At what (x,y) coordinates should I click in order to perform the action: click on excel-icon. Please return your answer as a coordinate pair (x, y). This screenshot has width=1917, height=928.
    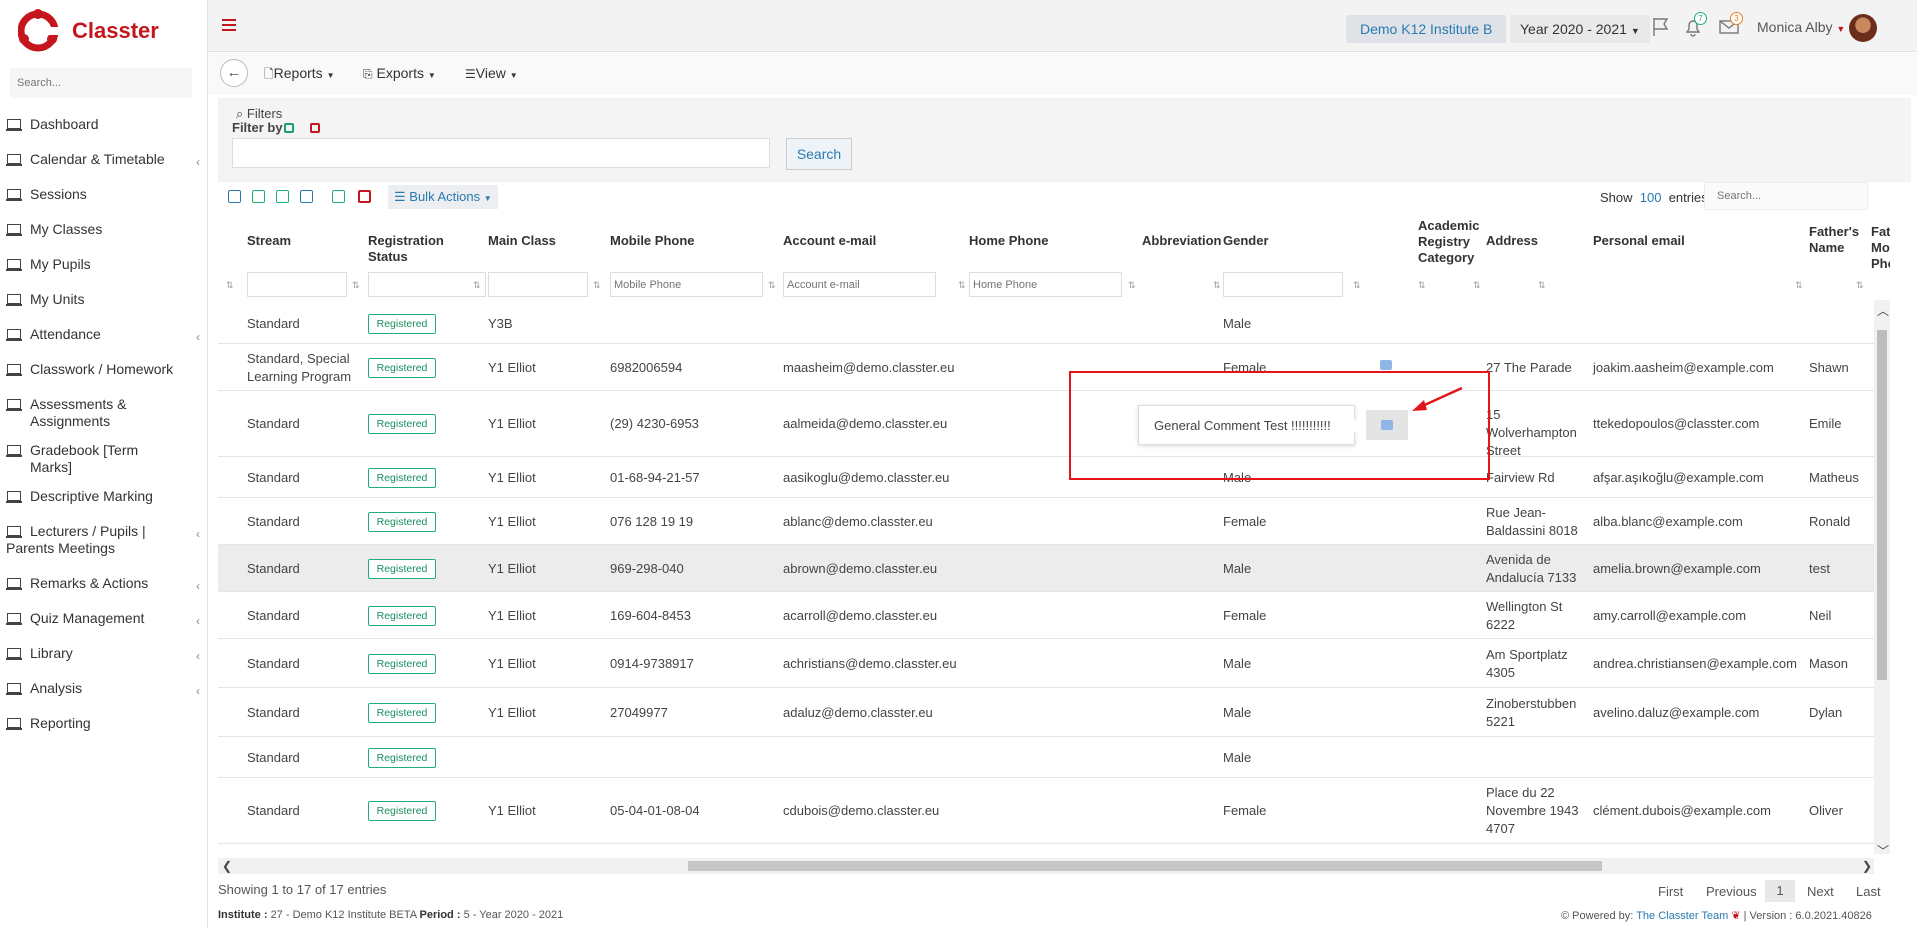
    Looking at the image, I should click on (258, 196).